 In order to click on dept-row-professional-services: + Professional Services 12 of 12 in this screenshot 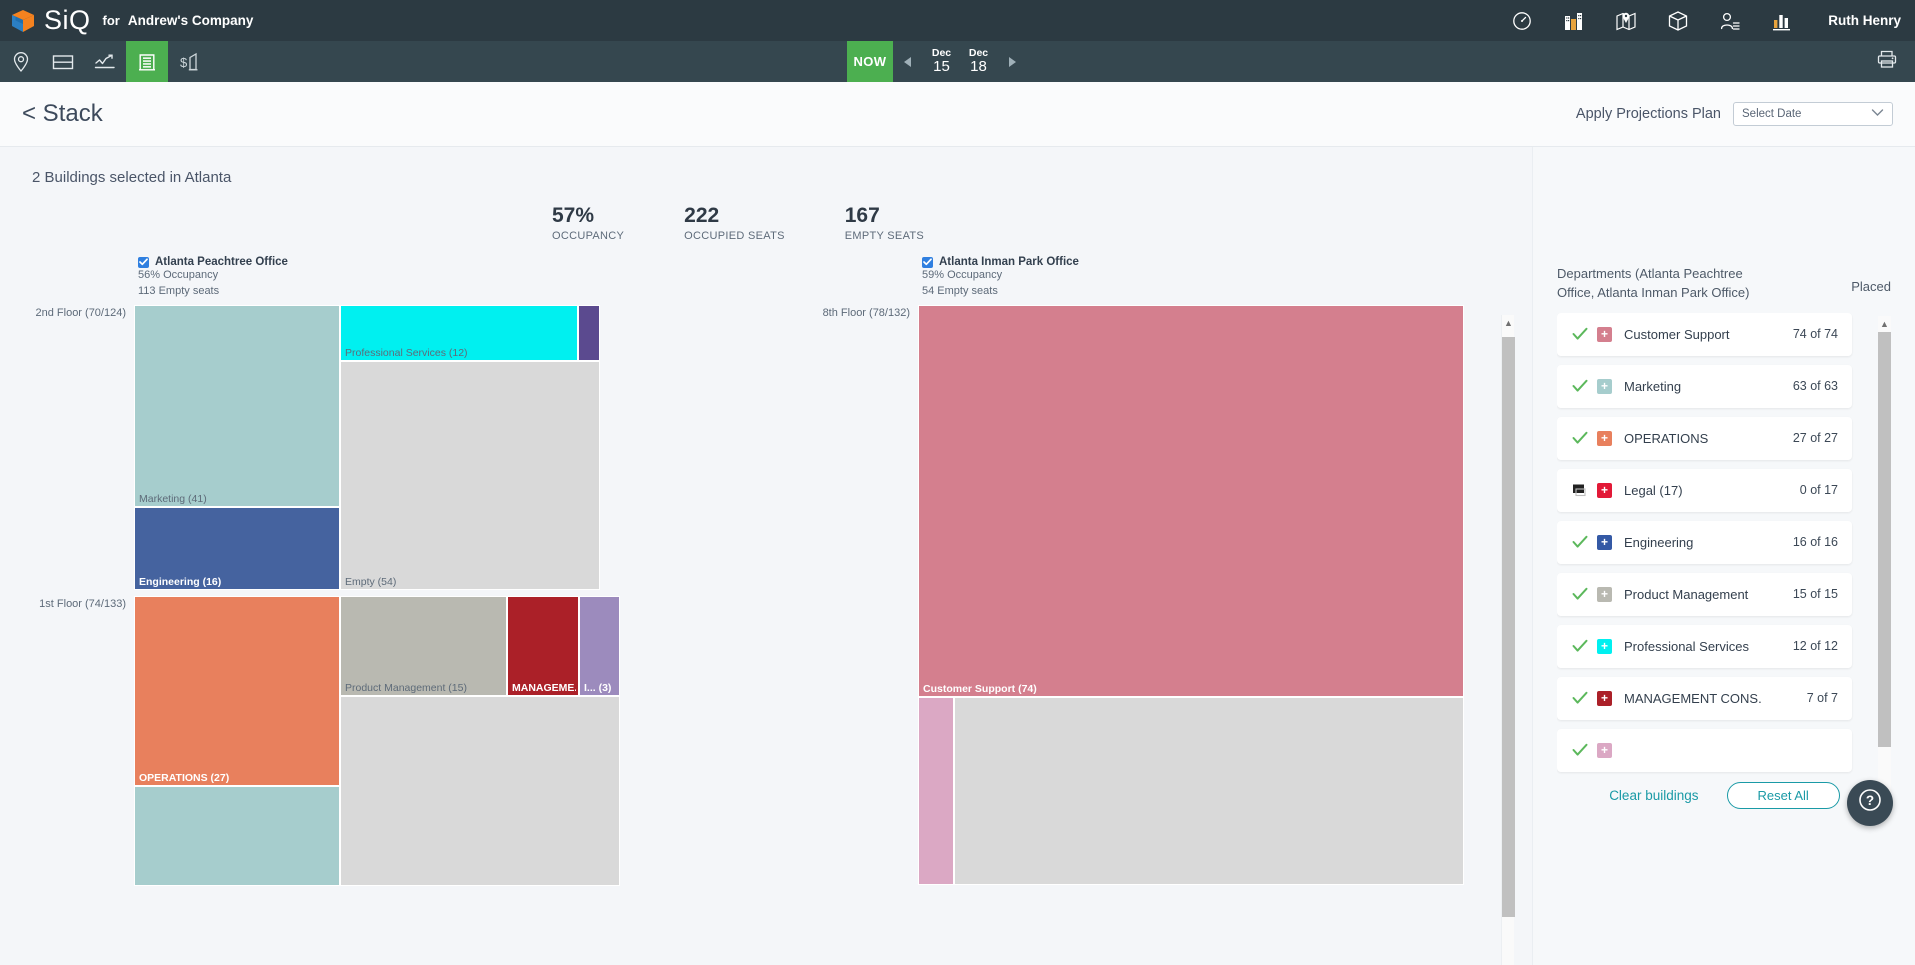, I will do `click(1704, 646)`.